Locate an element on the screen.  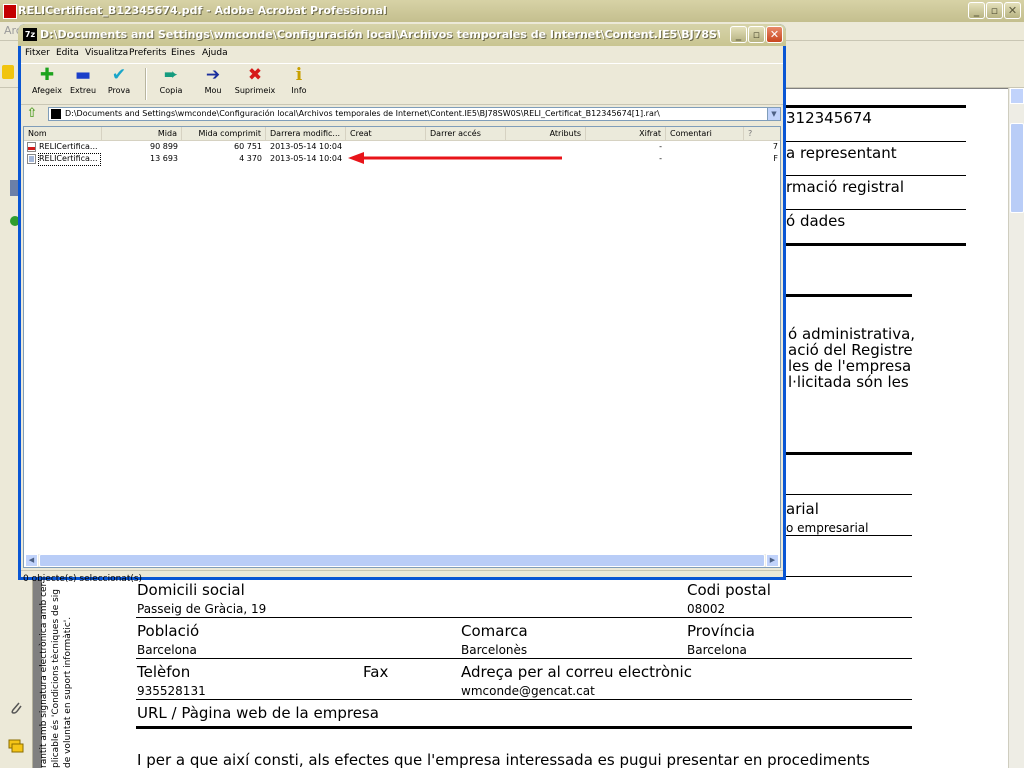
delete-x-icon: ✖ is located at coordinates (255, 75).